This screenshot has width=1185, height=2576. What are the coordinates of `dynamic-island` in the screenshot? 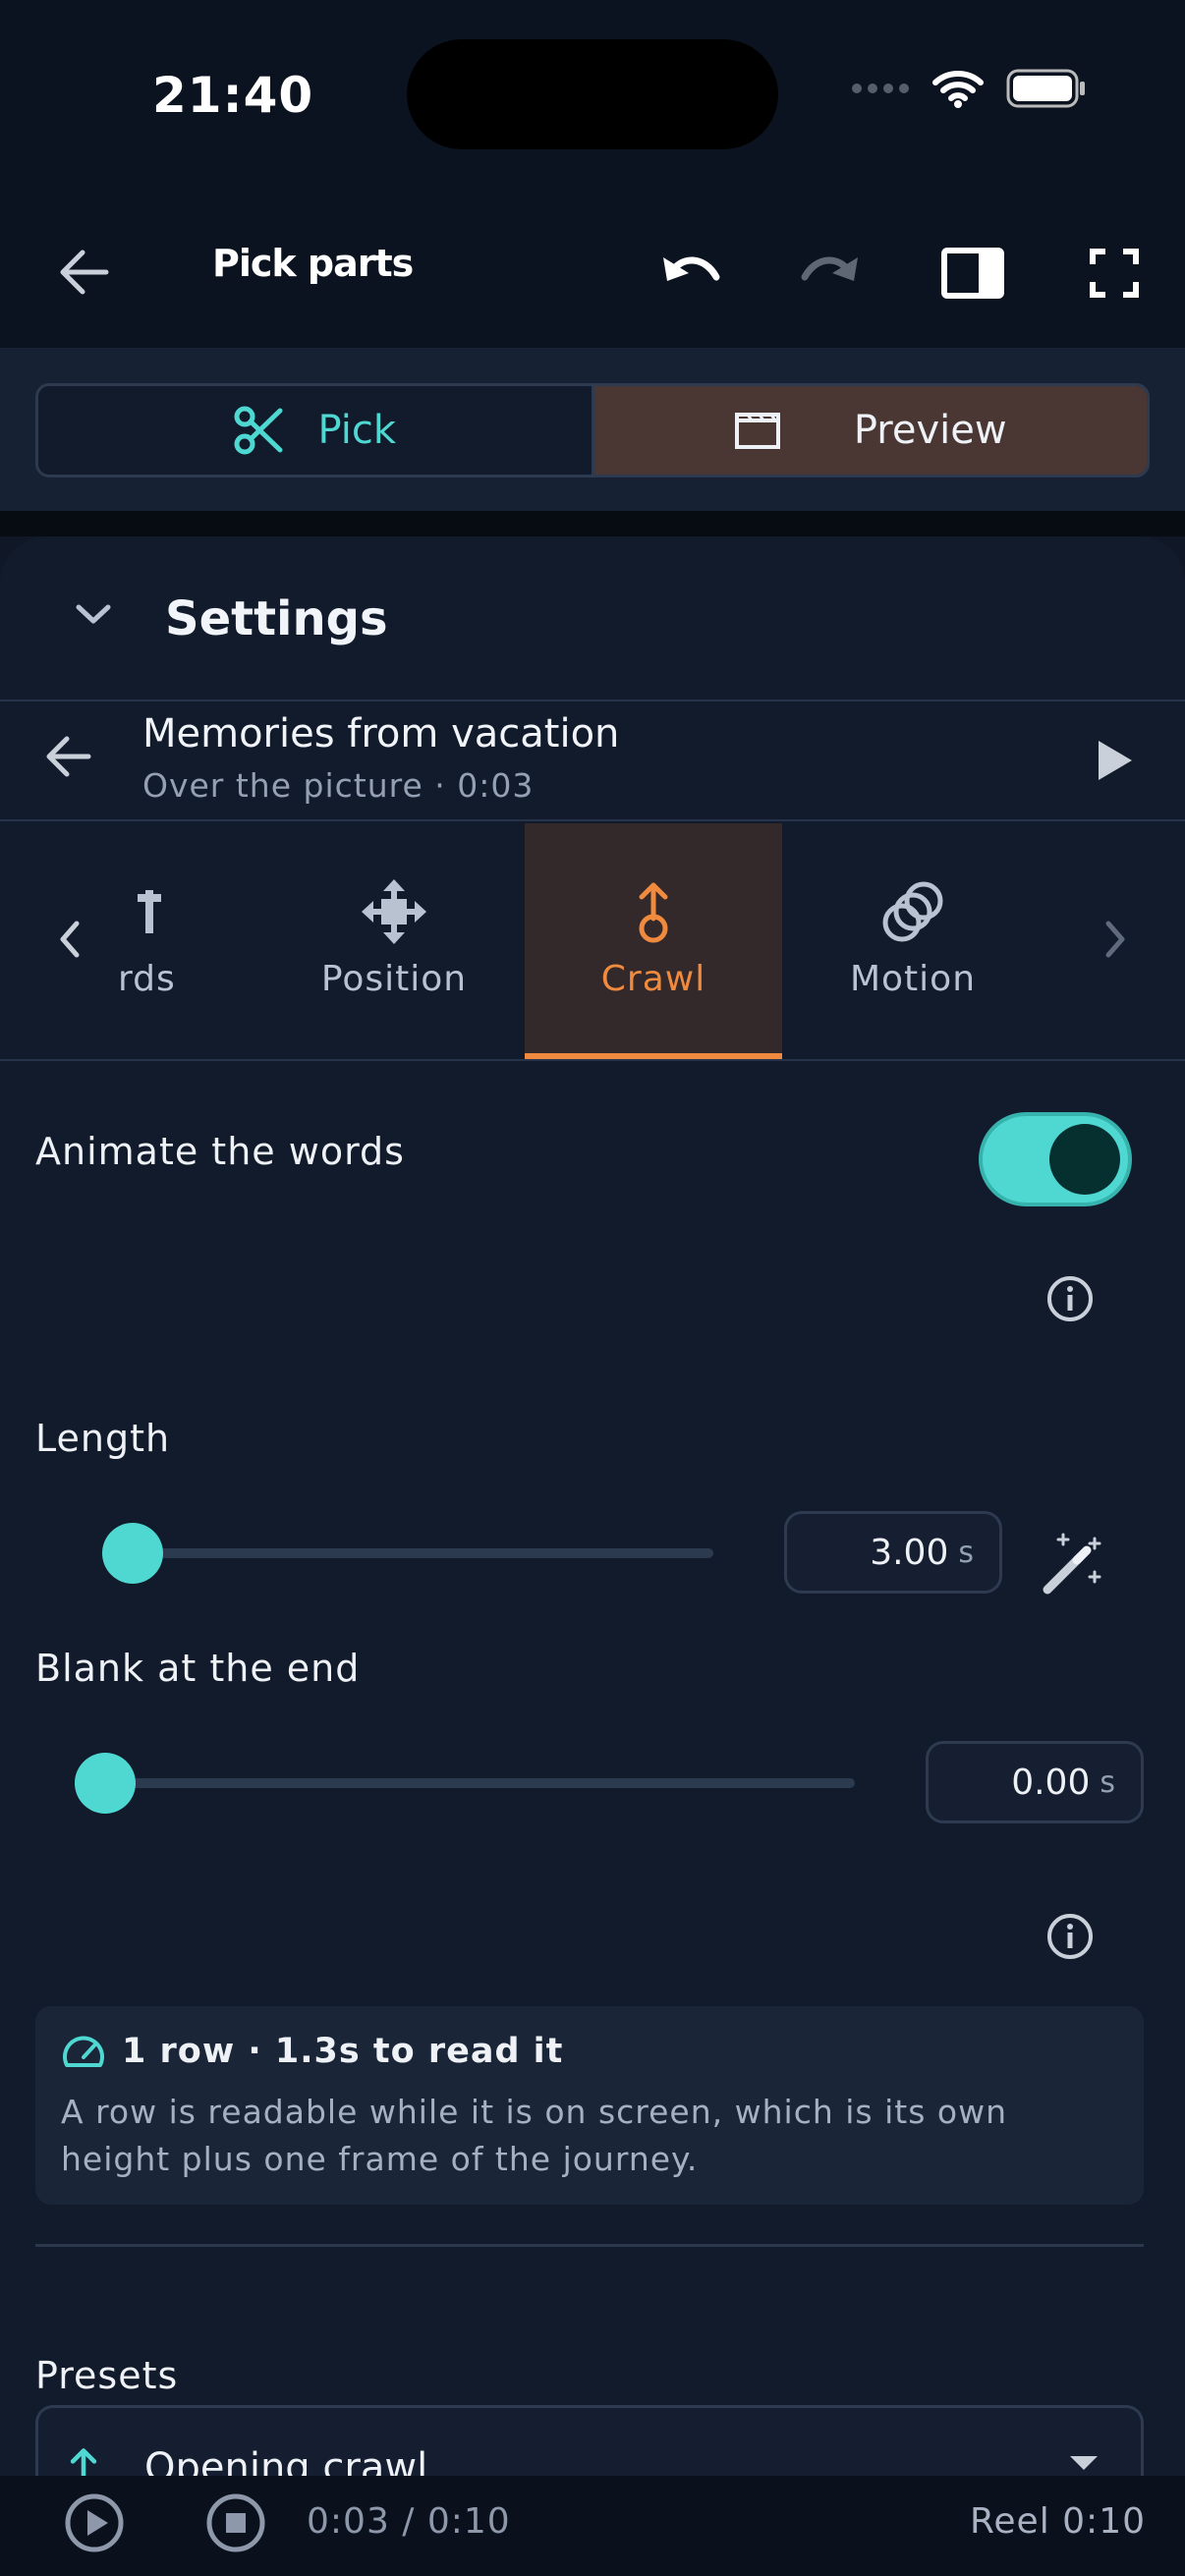 It's located at (592, 94).